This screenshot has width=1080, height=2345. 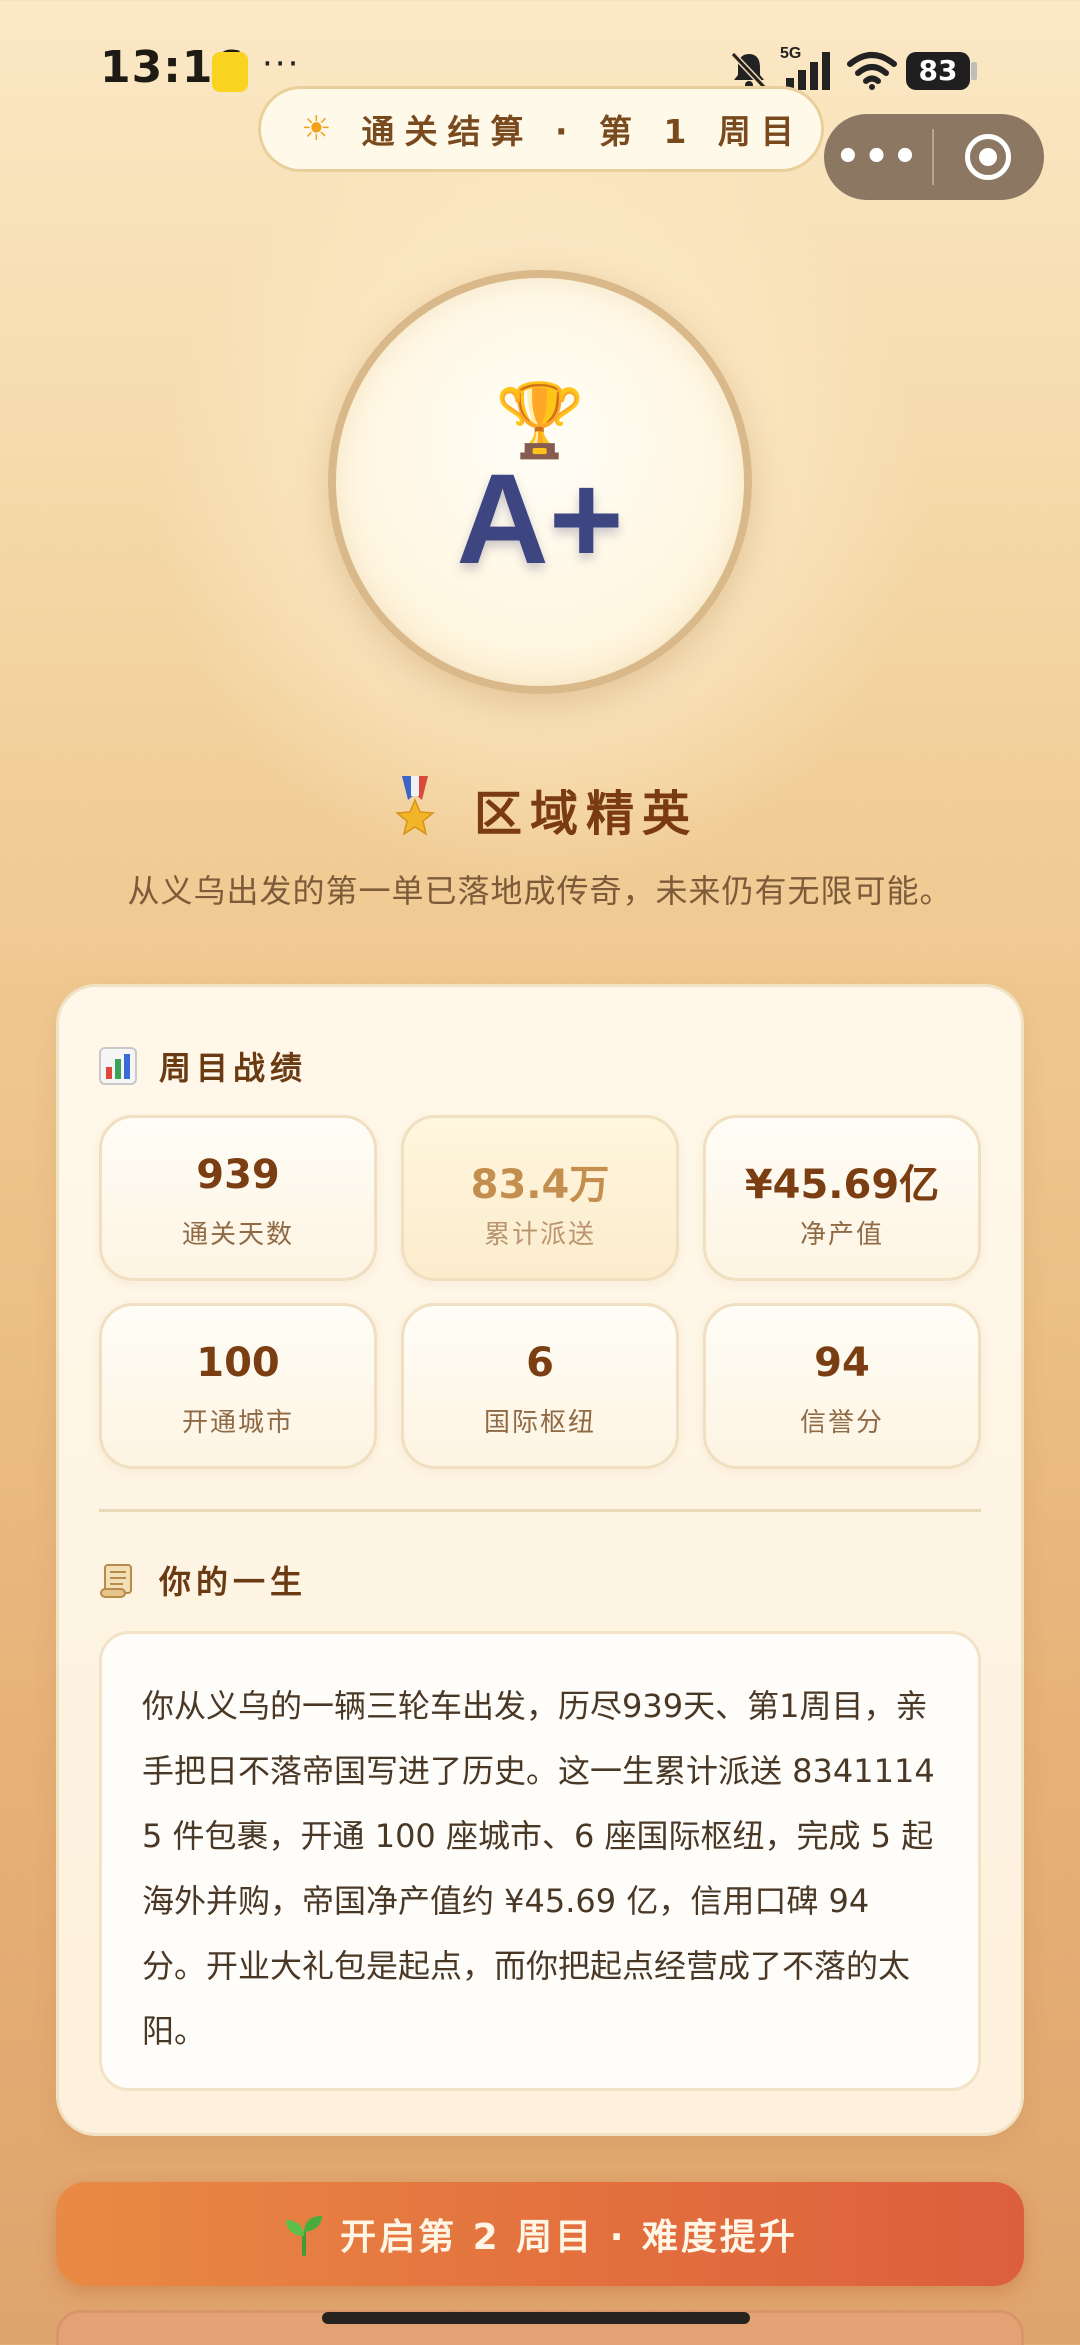 I want to click on more-notifications-icon: ···, so click(x=281, y=64).